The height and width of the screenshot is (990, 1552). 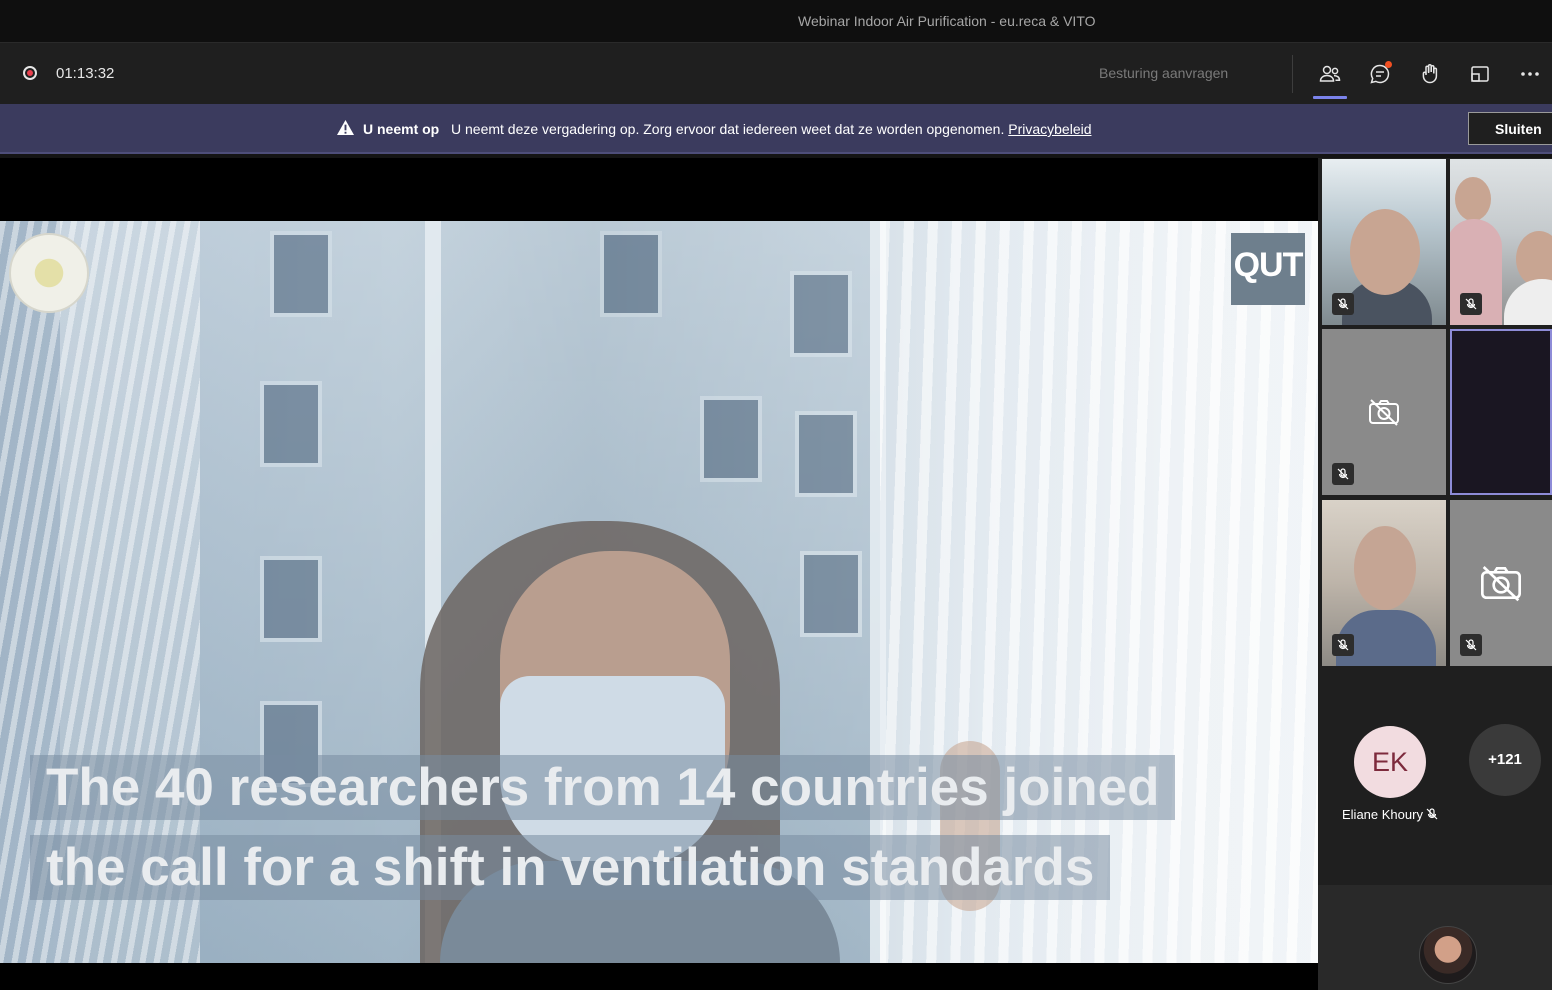 I want to click on share-screen-icon, so click(x=1480, y=74).